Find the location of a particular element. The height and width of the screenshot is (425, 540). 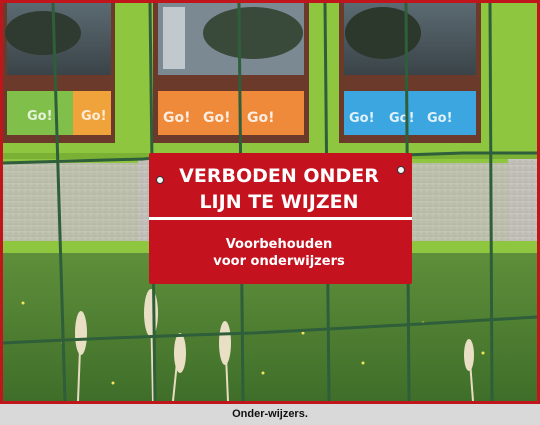

sign-divider is located at coordinates (280, 218).